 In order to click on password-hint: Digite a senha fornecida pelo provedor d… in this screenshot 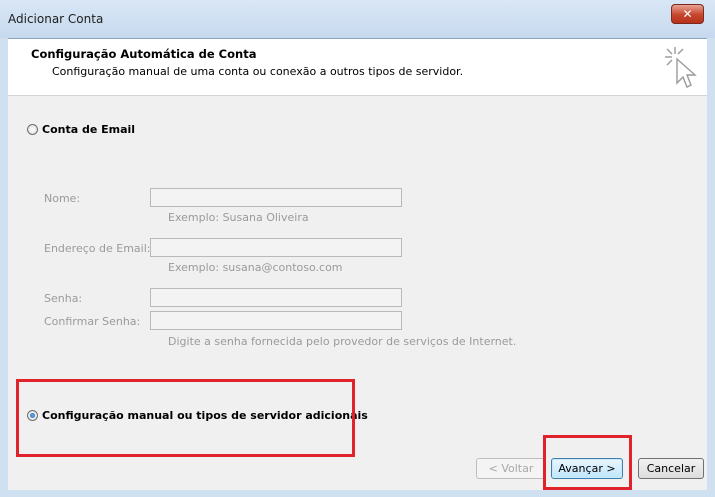, I will do `click(342, 341)`.